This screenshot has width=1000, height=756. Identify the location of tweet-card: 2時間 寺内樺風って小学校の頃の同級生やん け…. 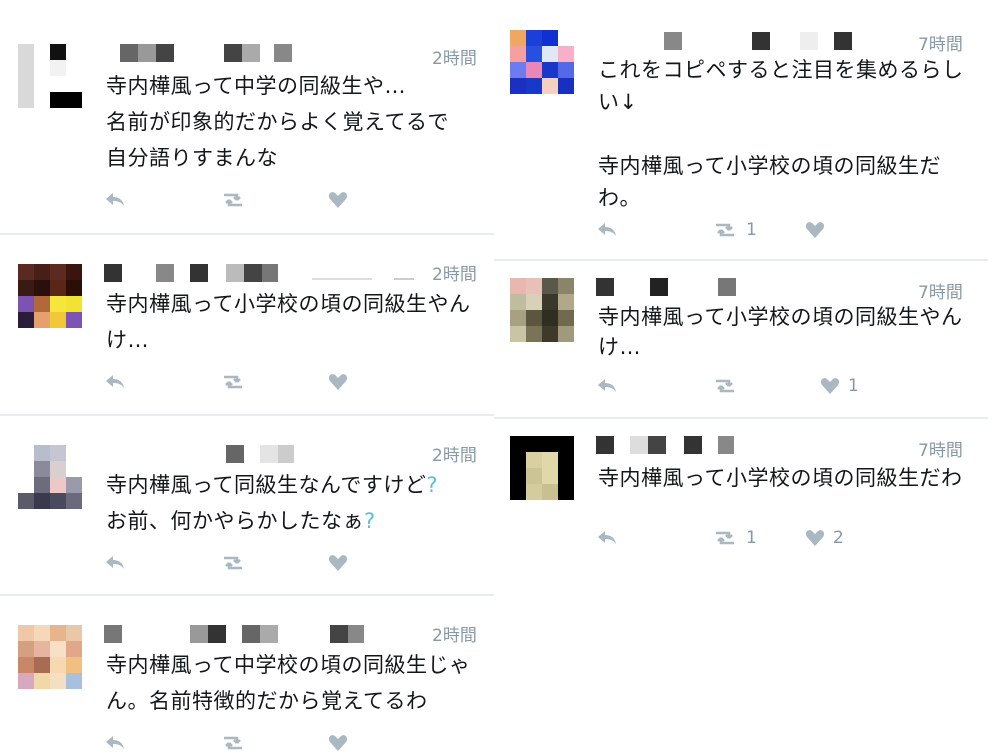
(247, 324).